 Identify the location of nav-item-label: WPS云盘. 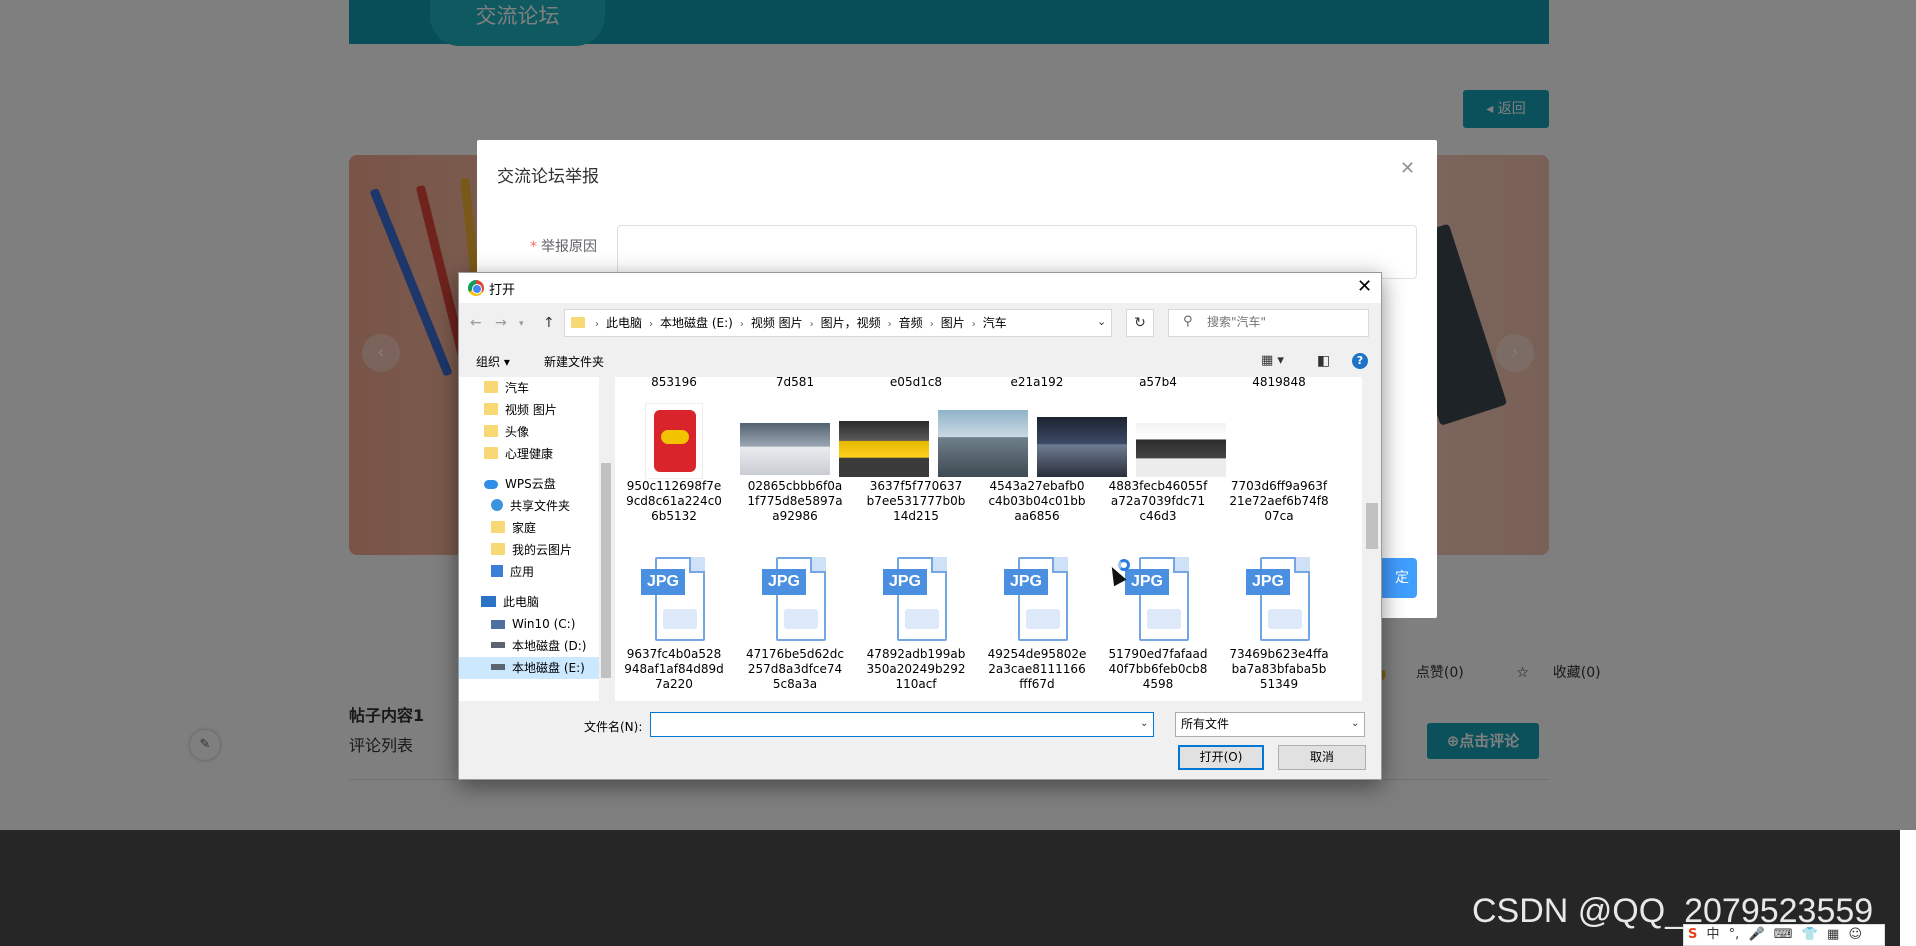
(530, 484).